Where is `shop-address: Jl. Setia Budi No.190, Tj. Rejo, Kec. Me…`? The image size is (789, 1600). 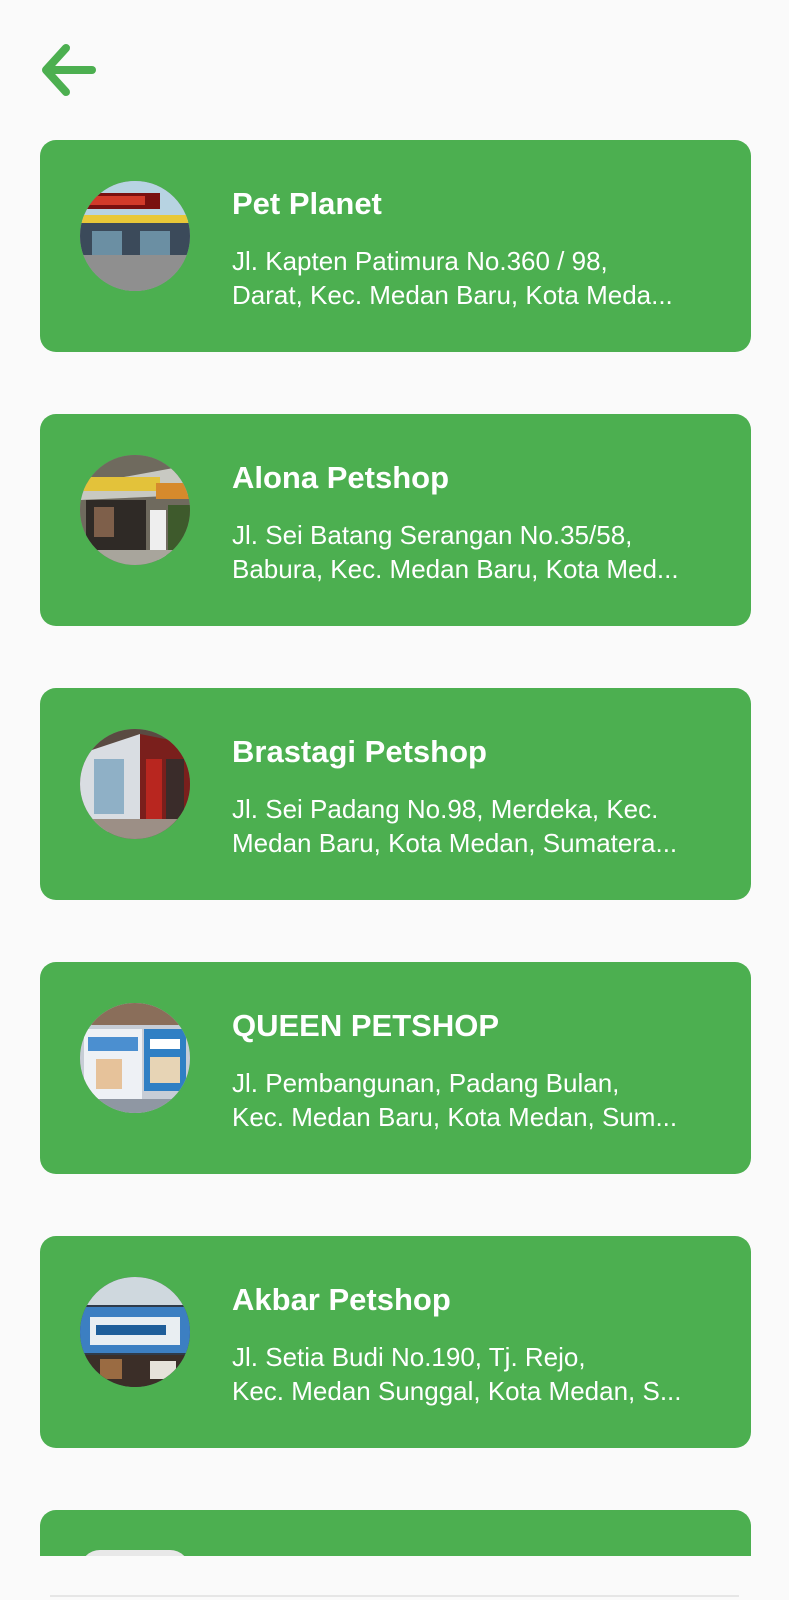
shop-address: Jl. Setia Budi No.190, Tj. Rejo, Kec. Me… is located at coordinates (472, 1374).